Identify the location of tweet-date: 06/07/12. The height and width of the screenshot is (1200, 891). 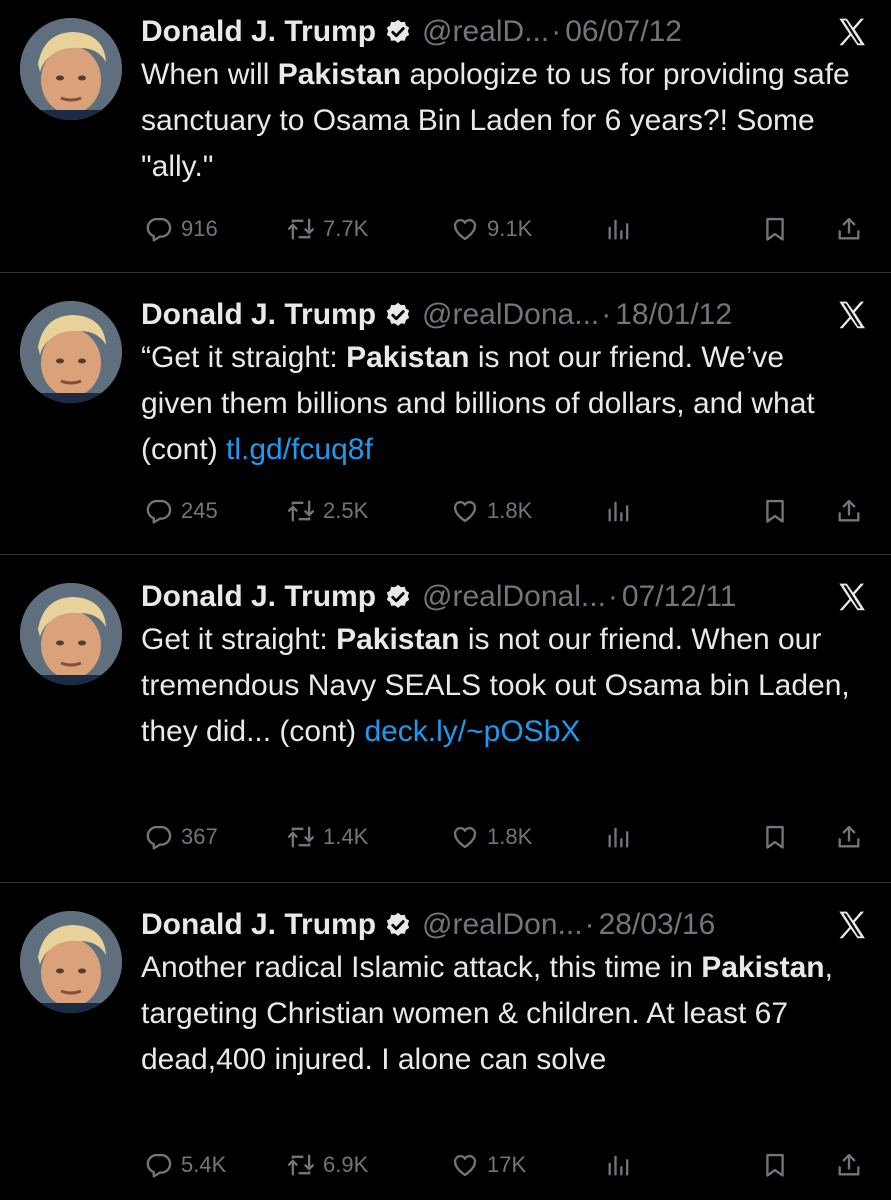
(623, 32).